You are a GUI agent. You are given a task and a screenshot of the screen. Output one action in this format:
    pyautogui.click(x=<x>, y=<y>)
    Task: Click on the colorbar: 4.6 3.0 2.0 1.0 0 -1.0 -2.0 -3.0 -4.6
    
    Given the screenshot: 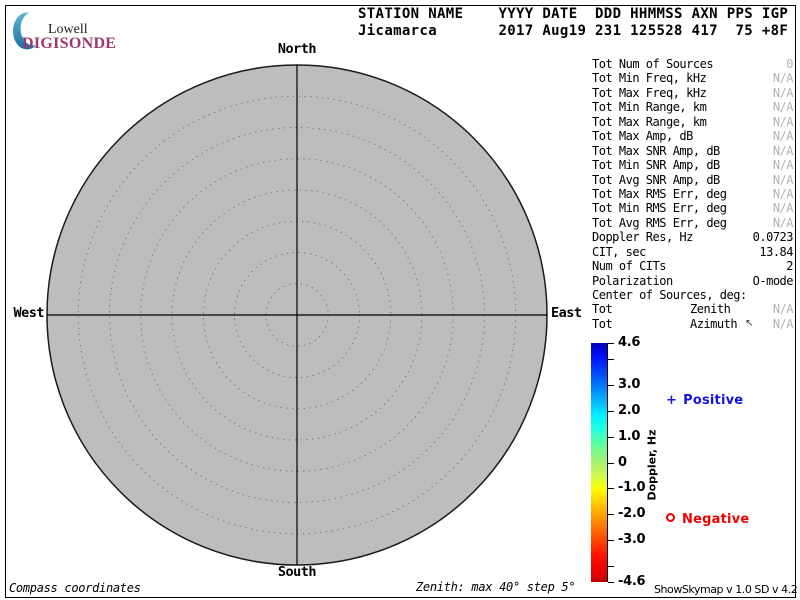 What is the action you would take?
    pyautogui.click(x=695, y=462)
    